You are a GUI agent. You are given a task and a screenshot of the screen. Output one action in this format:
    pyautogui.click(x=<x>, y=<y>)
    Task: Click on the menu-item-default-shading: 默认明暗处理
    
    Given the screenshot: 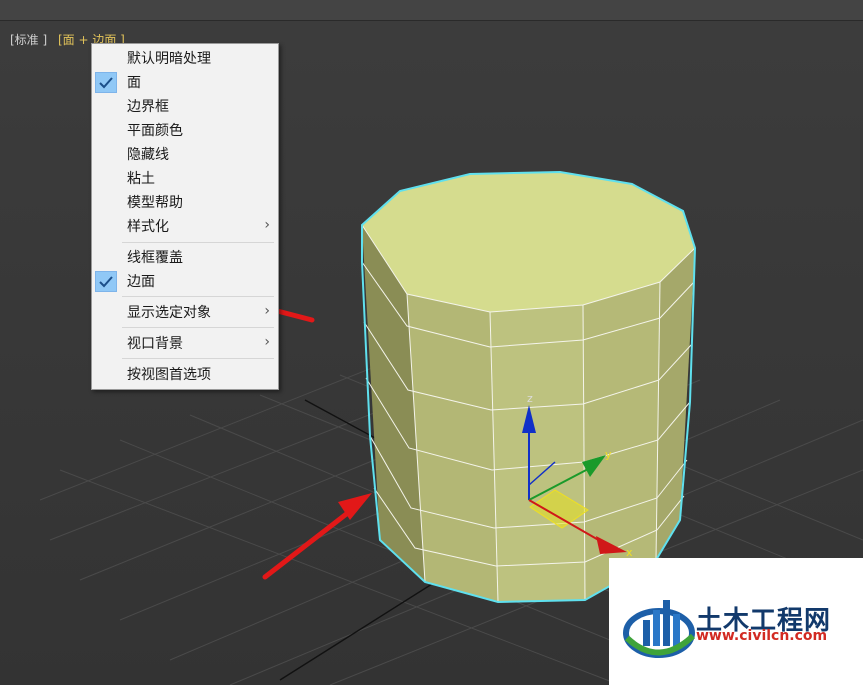 What is the action you would take?
    pyautogui.click(x=185, y=59)
    